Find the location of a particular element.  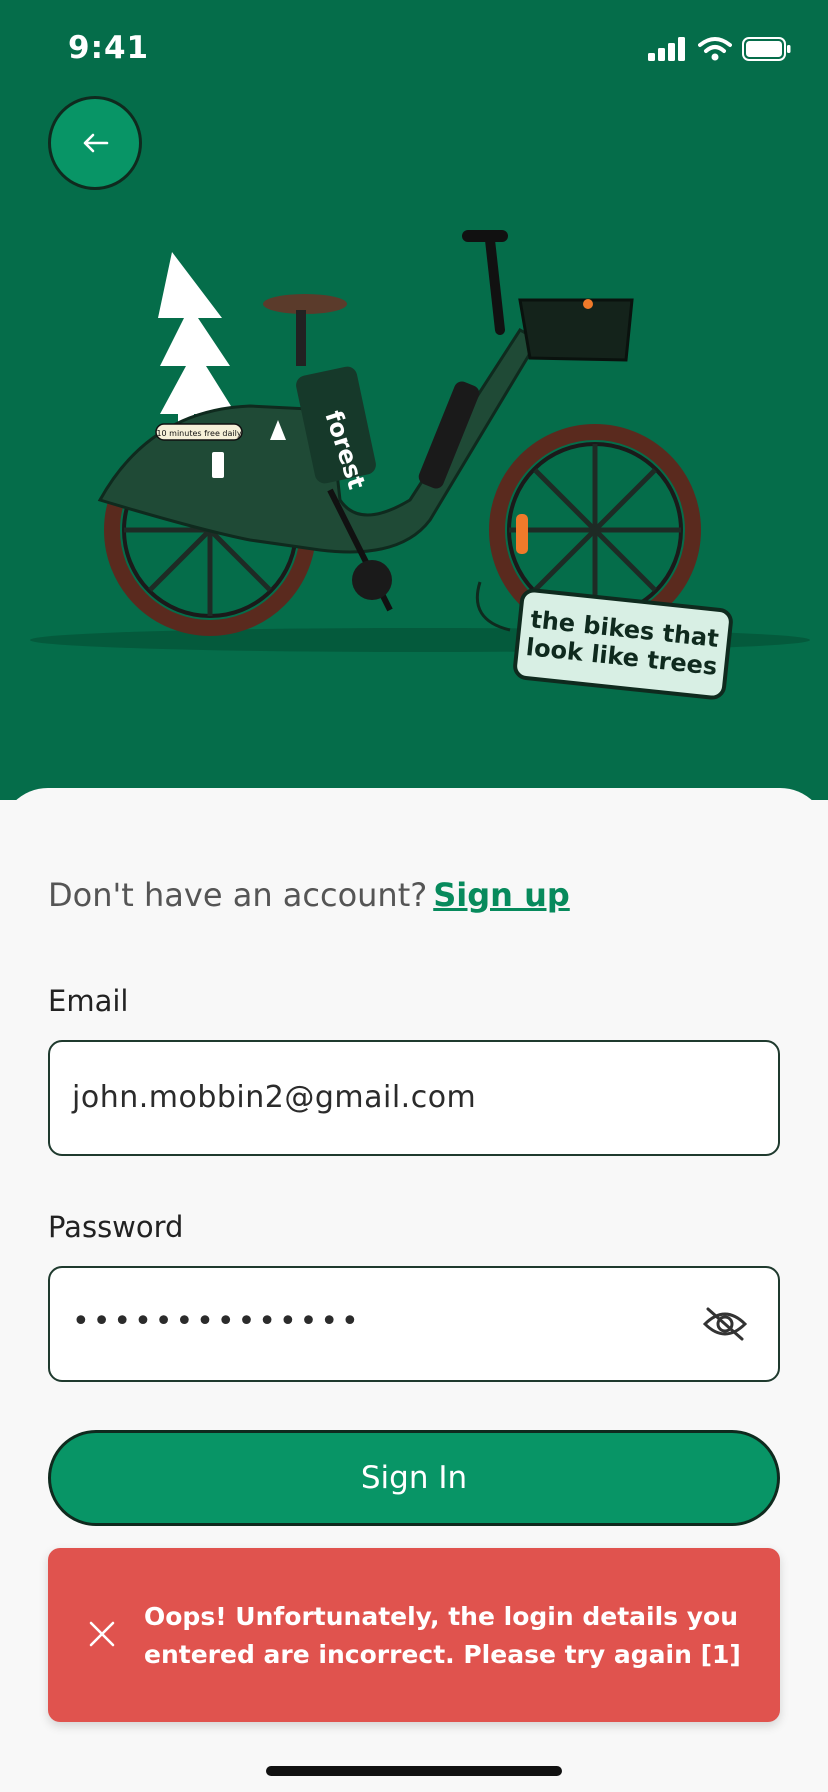

bike-badge-text: 10 minutes free daily is located at coordinates (198, 433).